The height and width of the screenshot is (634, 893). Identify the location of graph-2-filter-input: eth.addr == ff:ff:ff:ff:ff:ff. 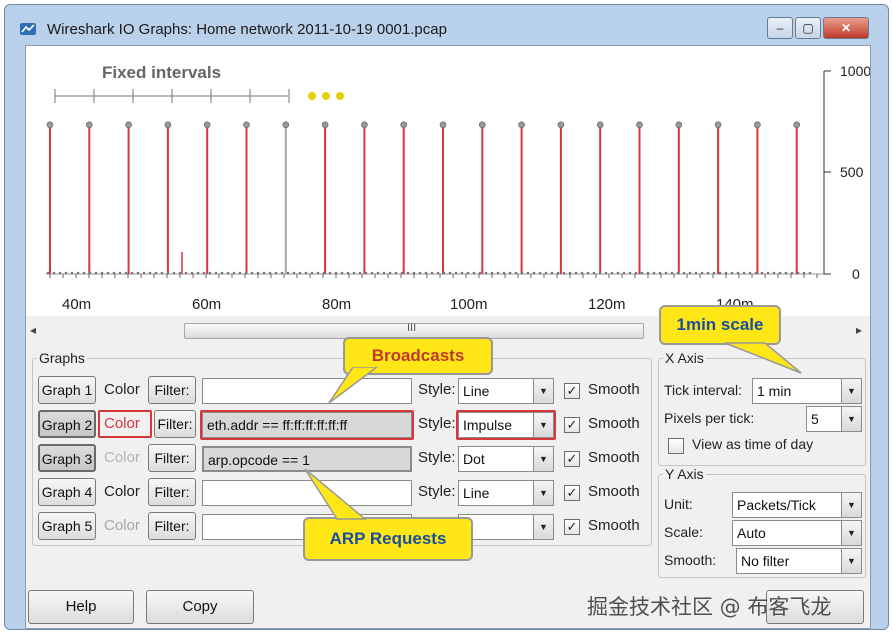
(307, 425).